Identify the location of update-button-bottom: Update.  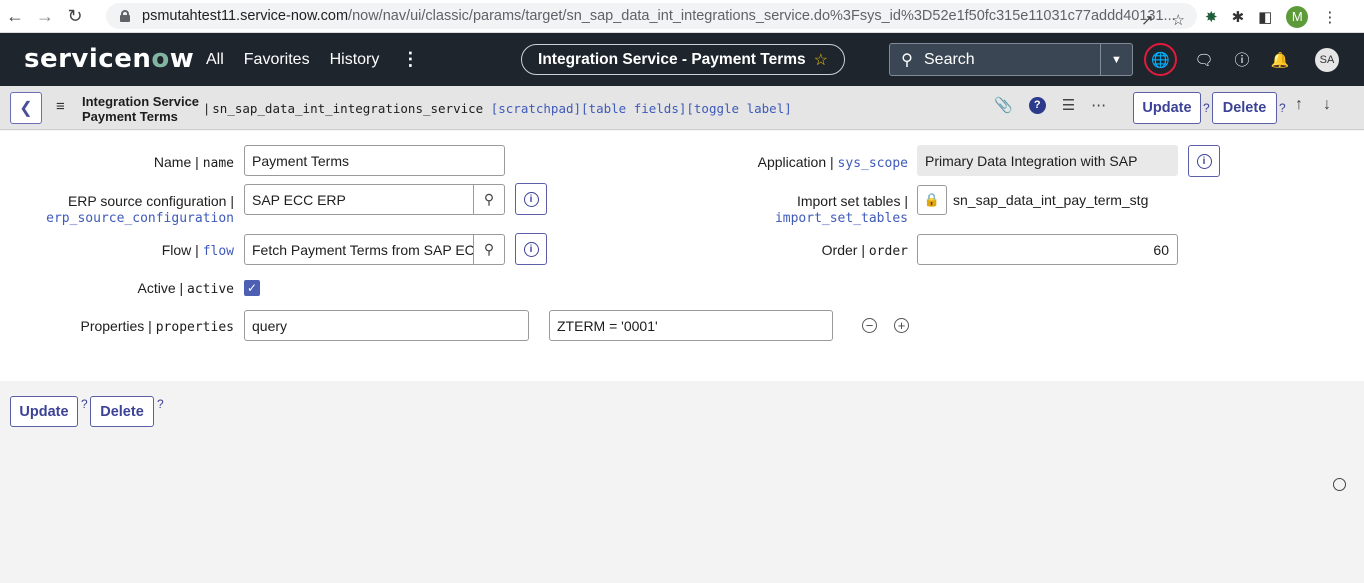
(44, 411).